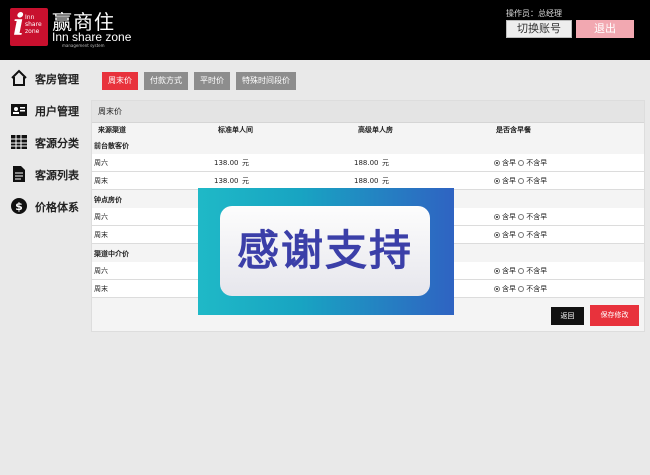 The image size is (650, 475). Describe the element at coordinates (19, 110) in the screenshot. I see `id-card-icon` at that location.